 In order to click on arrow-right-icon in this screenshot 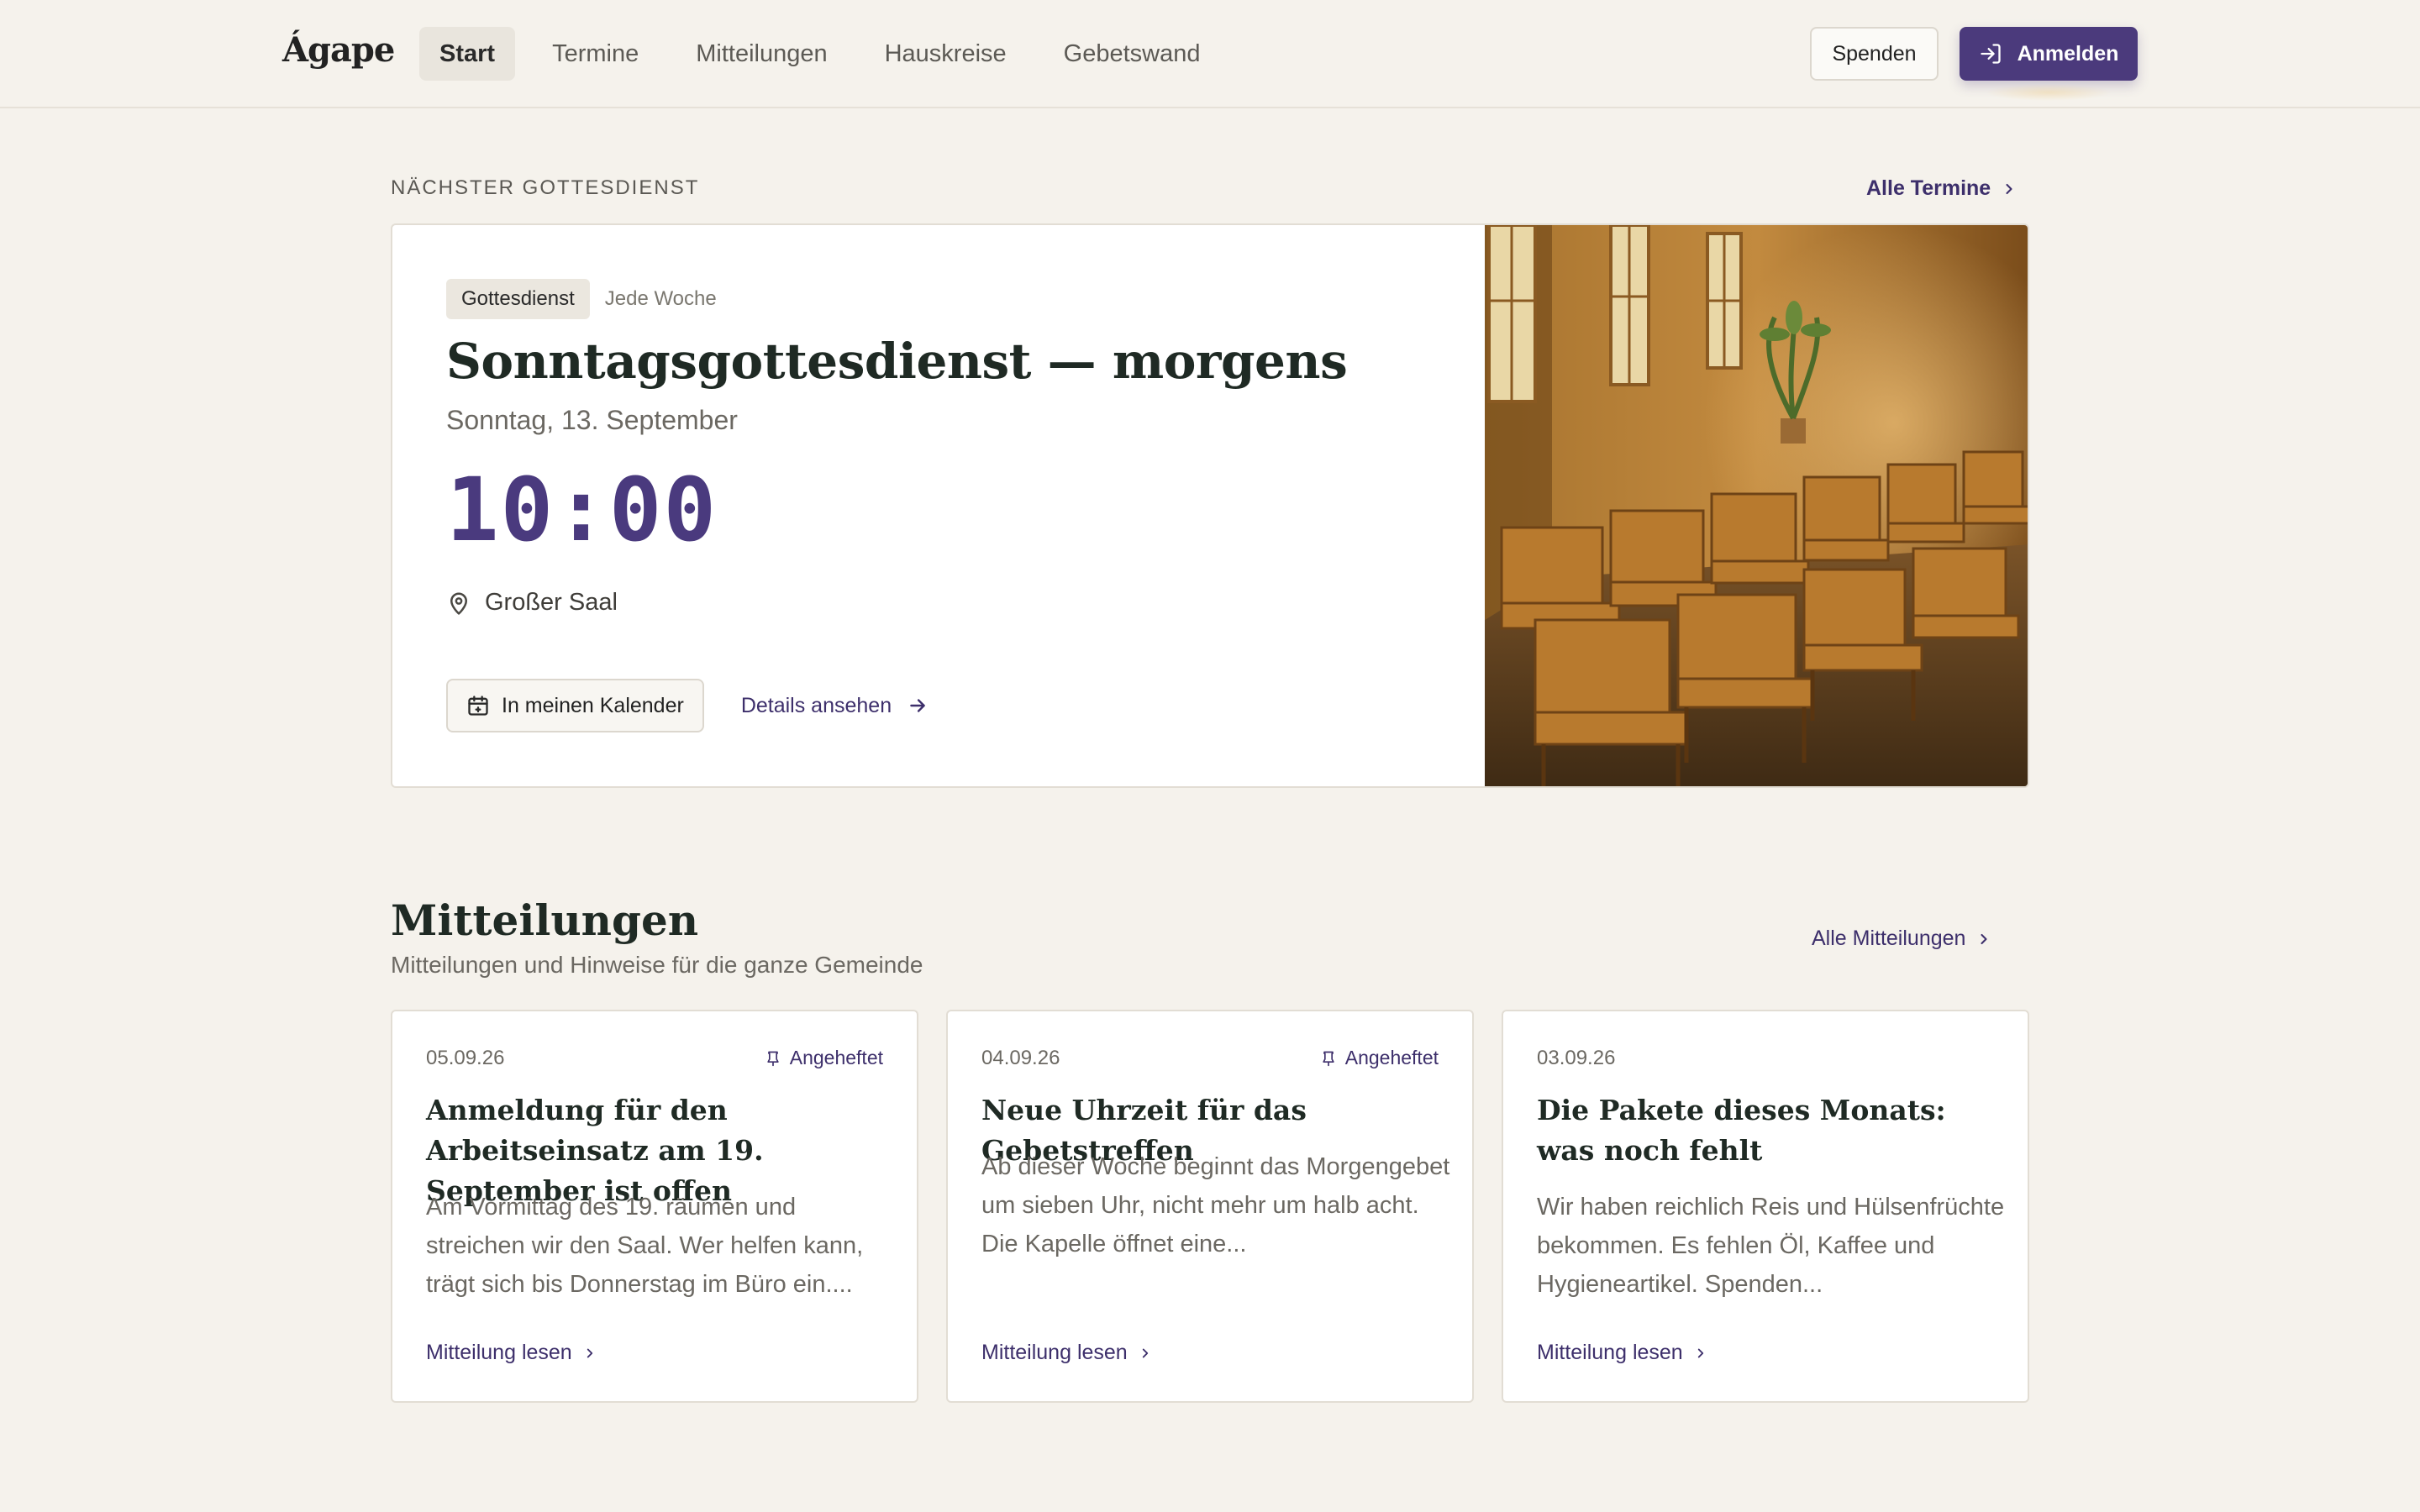, I will do `click(917, 705)`.